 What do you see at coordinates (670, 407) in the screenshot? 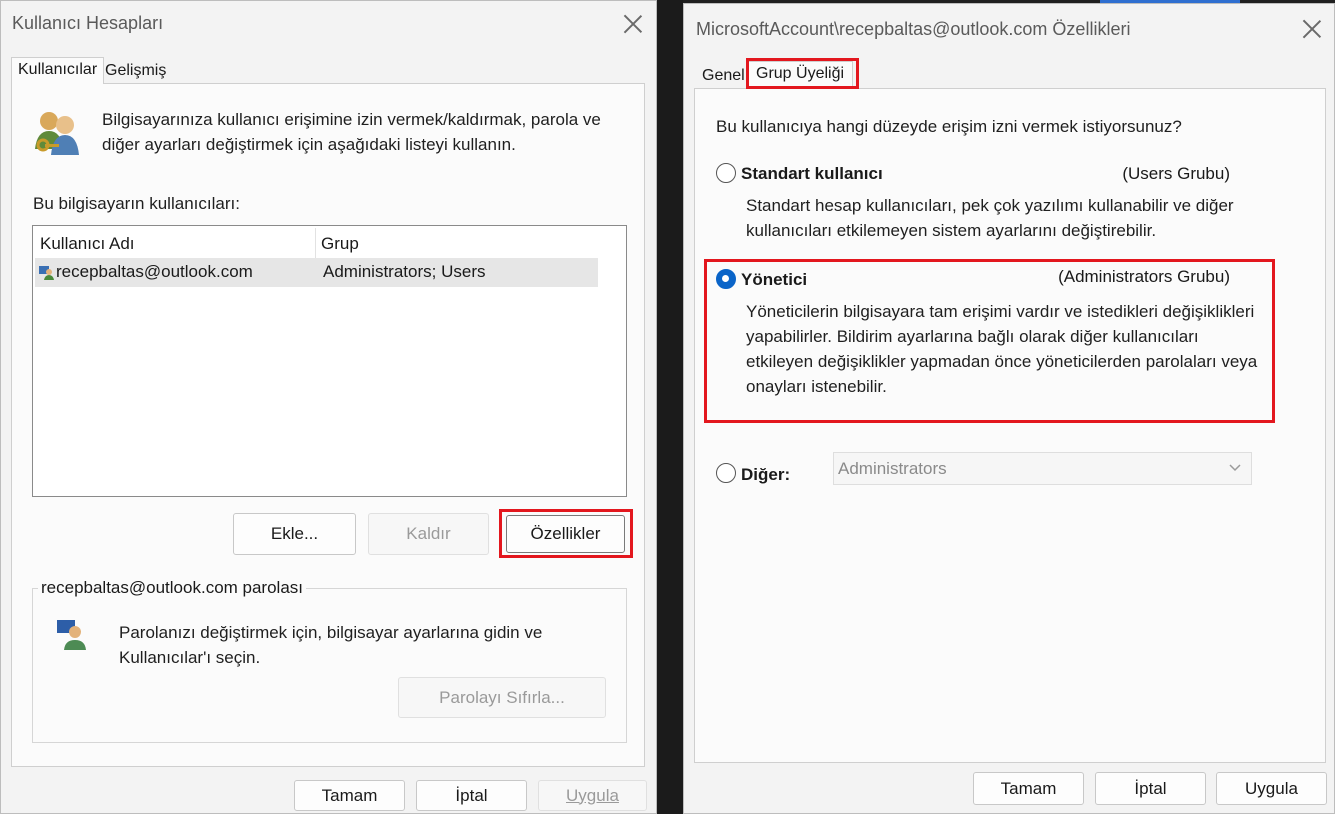
I see `window-gap` at bounding box center [670, 407].